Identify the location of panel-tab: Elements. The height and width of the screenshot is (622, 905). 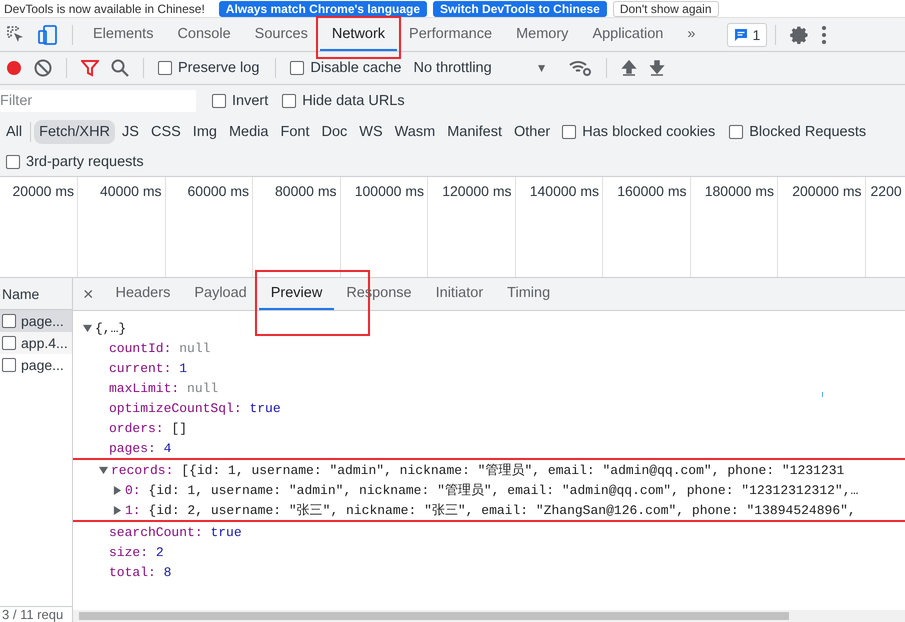
(123, 34).